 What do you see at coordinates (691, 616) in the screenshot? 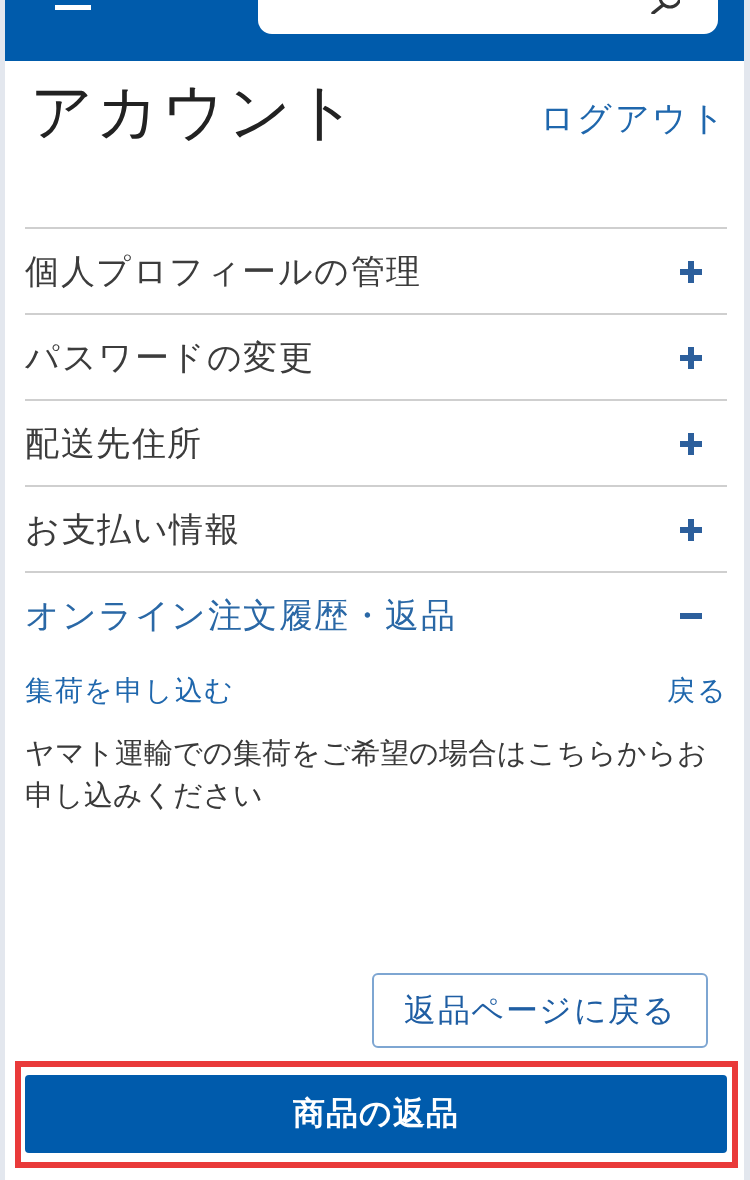
I see `minus-icon` at bounding box center [691, 616].